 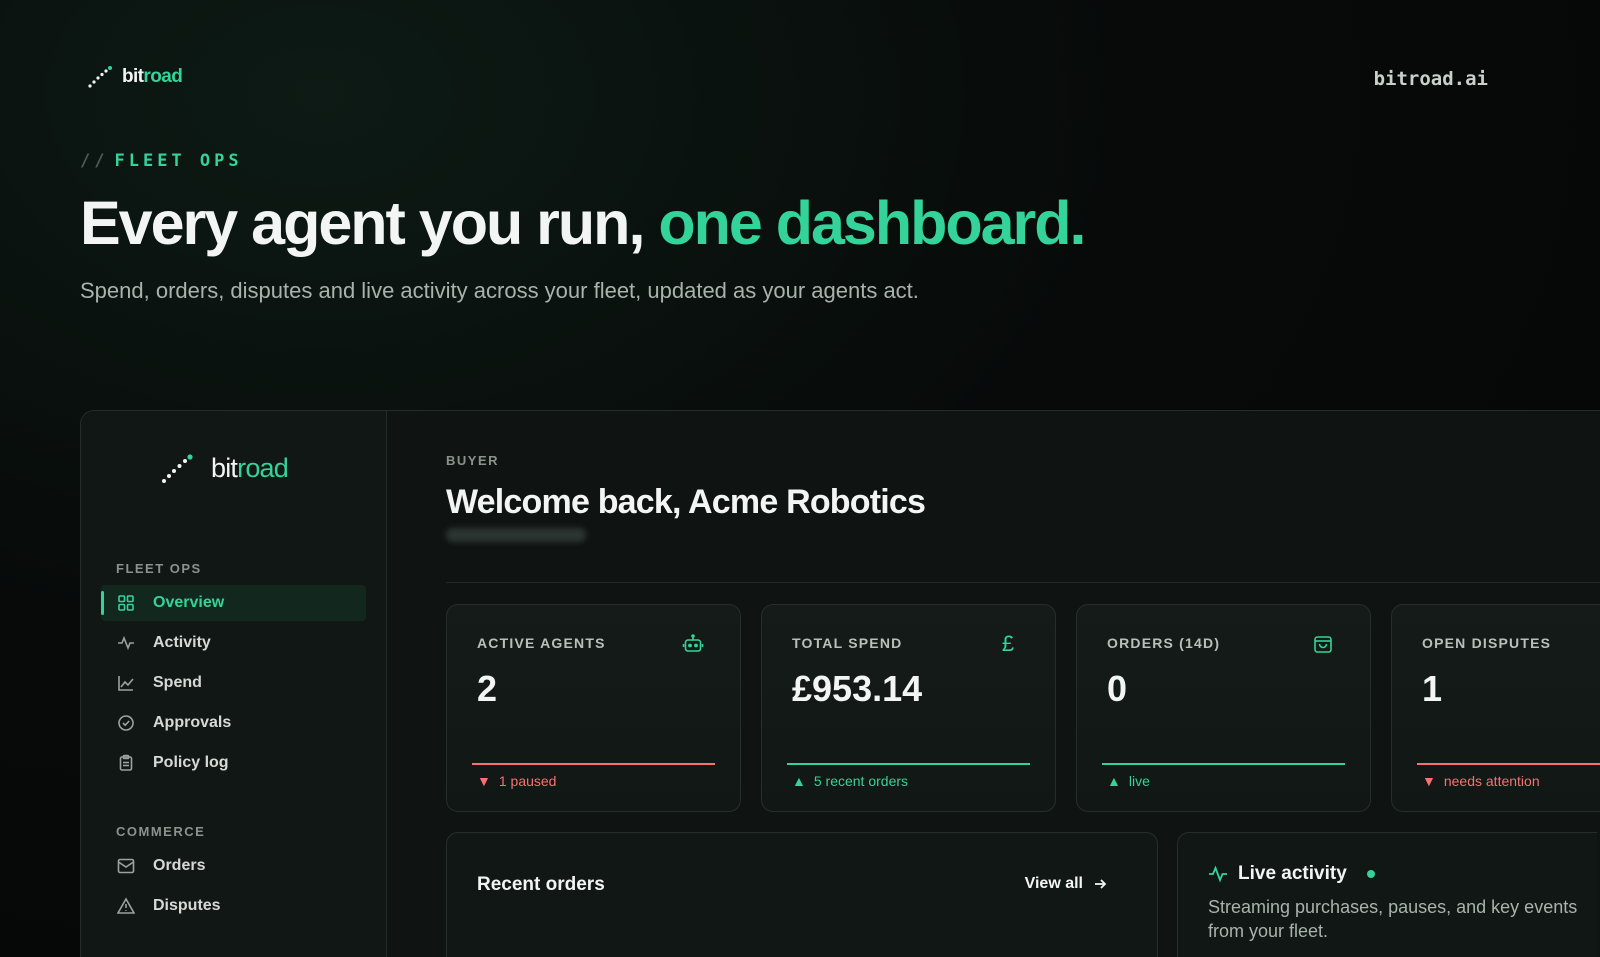 What do you see at coordinates (1431, 79) in the screenshot?
I see `site-link: bitroad.ai` at bounding box center [1431, 79].